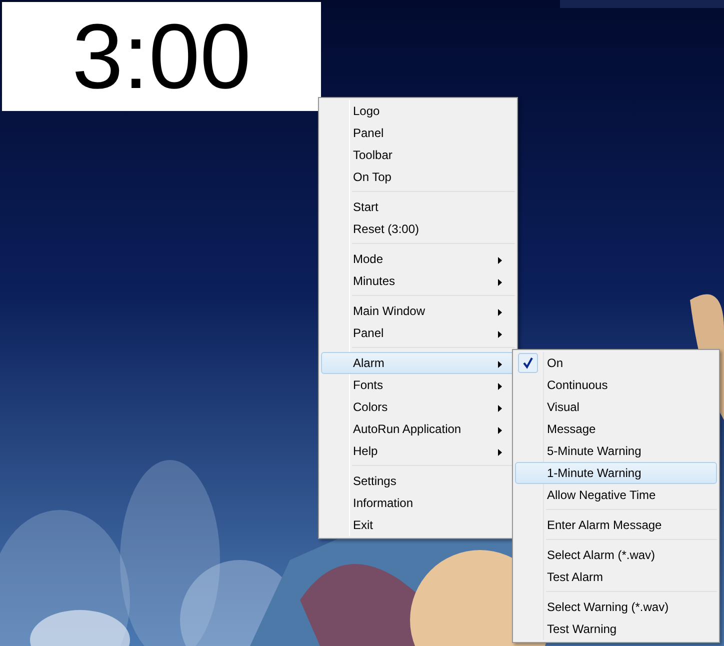 This screenshot has height=646, width=724. I want to click on menu-item: Alarm, so click(418, 363).